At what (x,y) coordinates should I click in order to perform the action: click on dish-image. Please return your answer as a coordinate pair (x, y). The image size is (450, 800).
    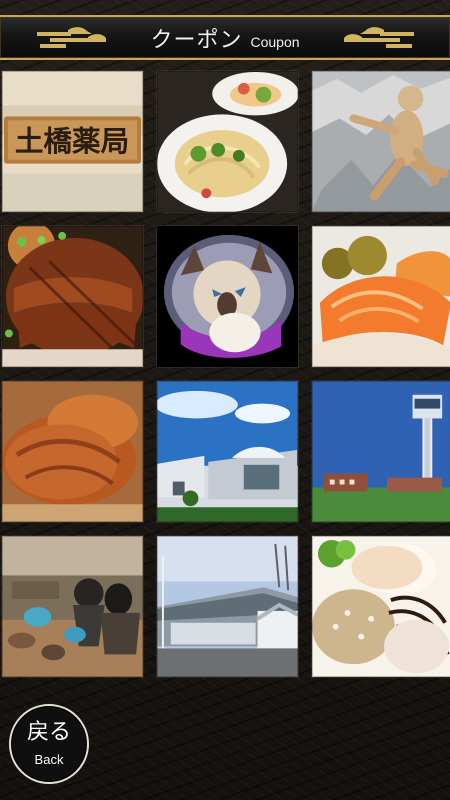
    Looking at the image, I should click on (381, 606).